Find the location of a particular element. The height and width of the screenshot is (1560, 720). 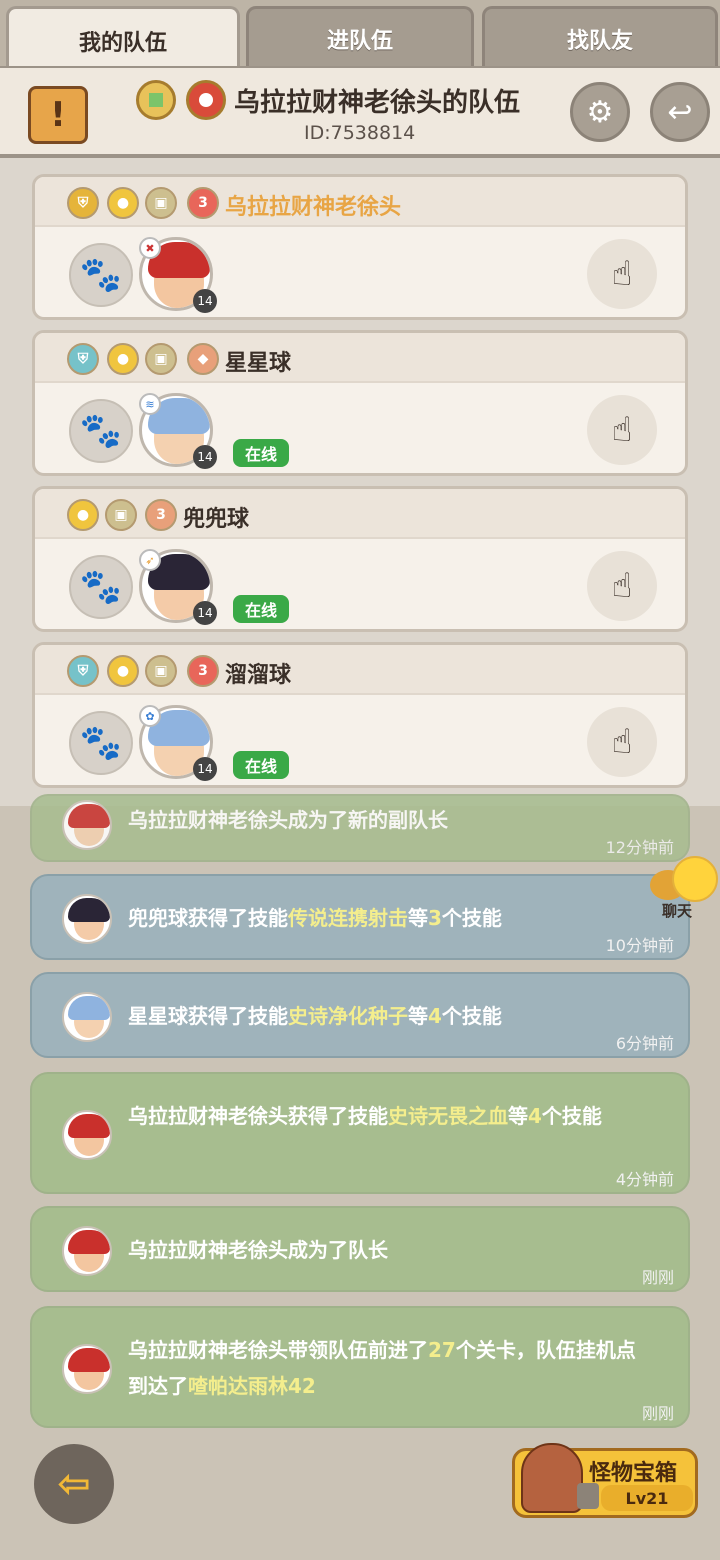

member-card-header: ⛨ ● ▣ 3 乌拉拉财神老徐头 is located at coordinates (360, 202).